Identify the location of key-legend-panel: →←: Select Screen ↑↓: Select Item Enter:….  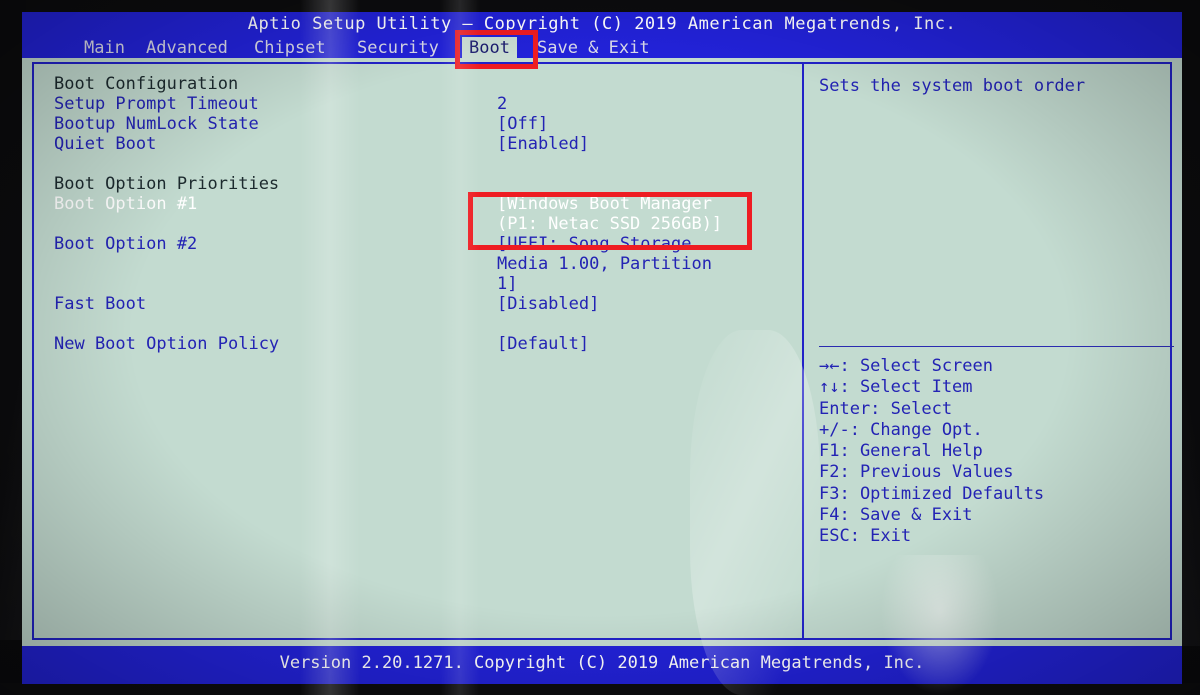
(994, 452).